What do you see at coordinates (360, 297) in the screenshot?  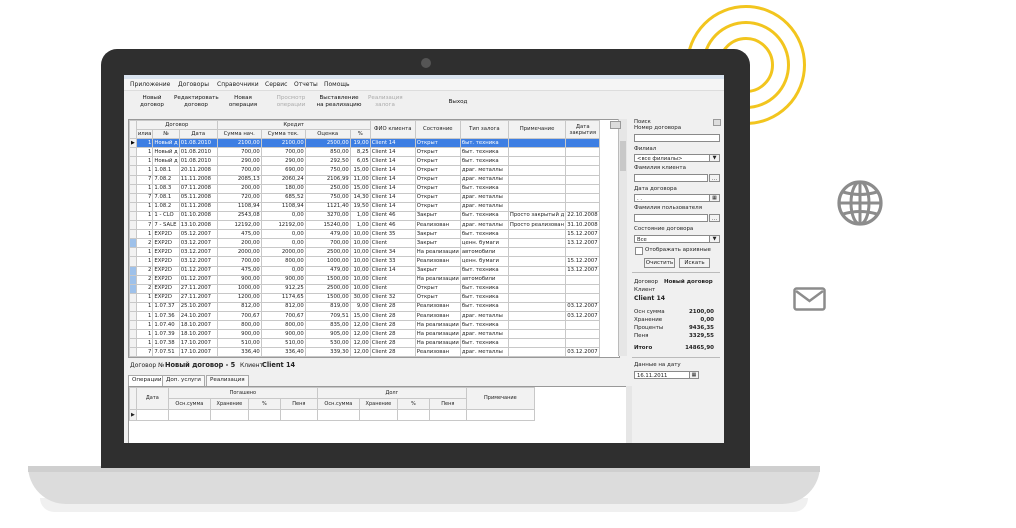 I see `table-cell: 30,00` at bounding box center [360, 297].